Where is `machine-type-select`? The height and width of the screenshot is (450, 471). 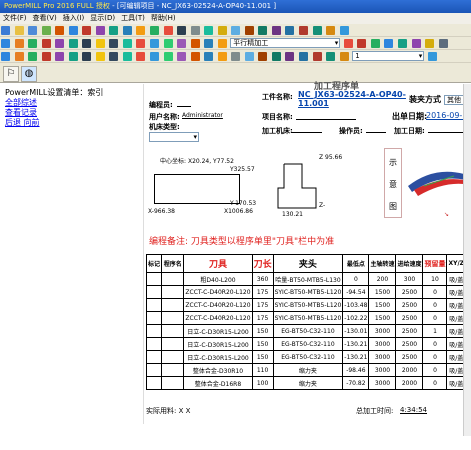 machine-type-select is located at coordinates (174, 137).